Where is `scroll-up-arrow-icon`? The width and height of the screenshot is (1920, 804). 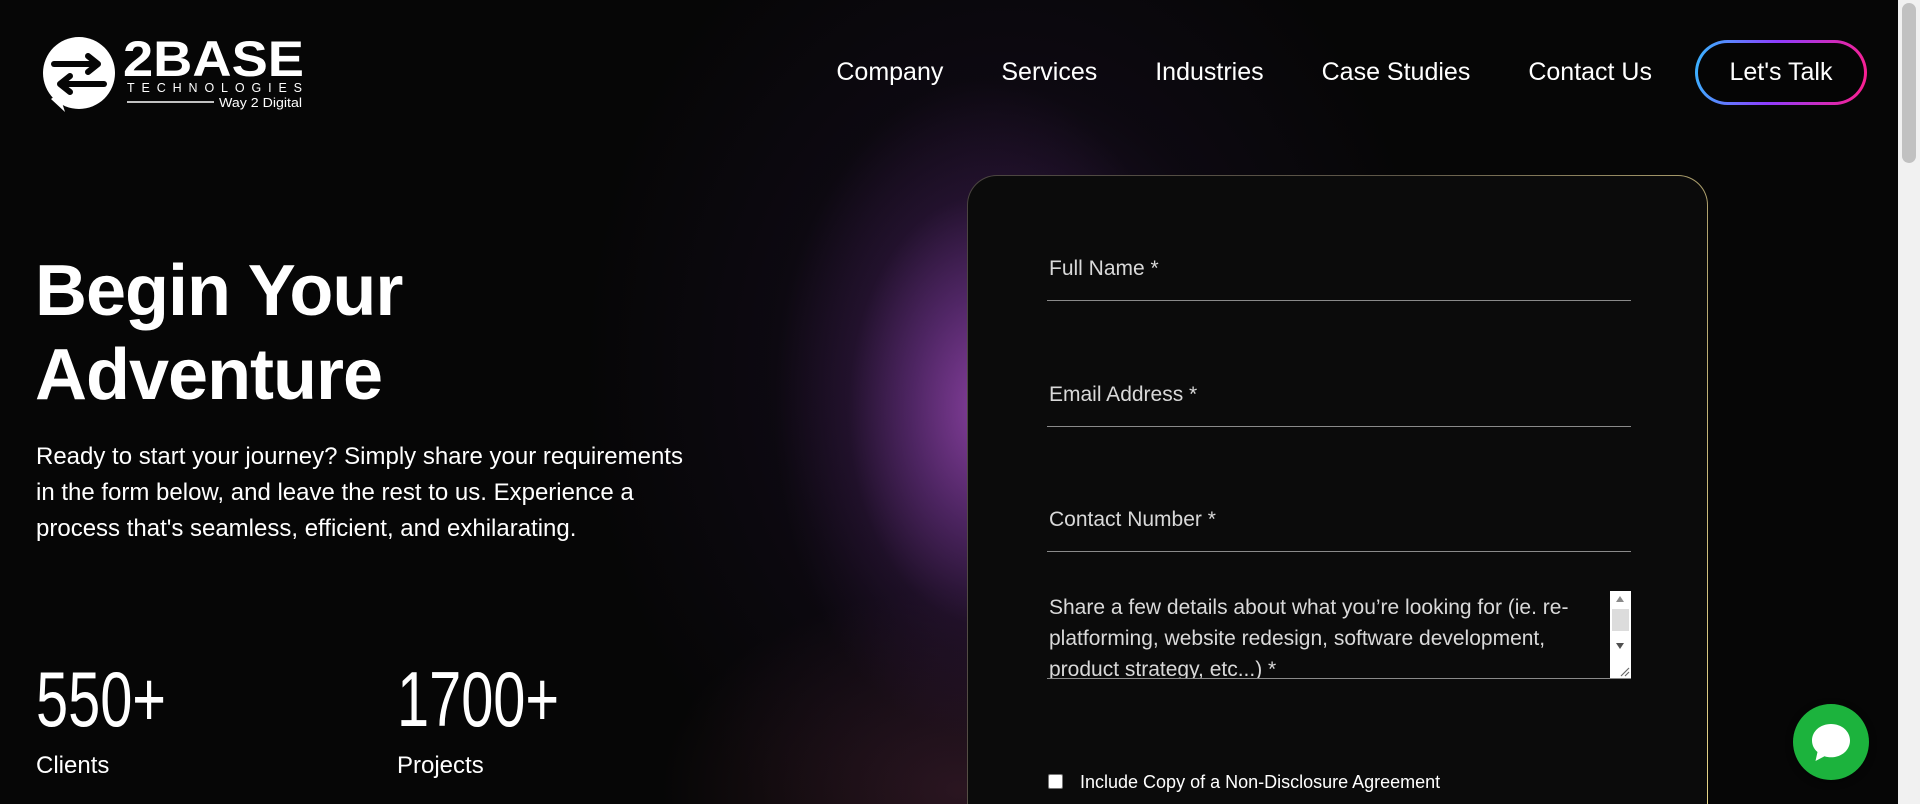
scroll-up-arrow-icon is located at coordinates (1620, 599).